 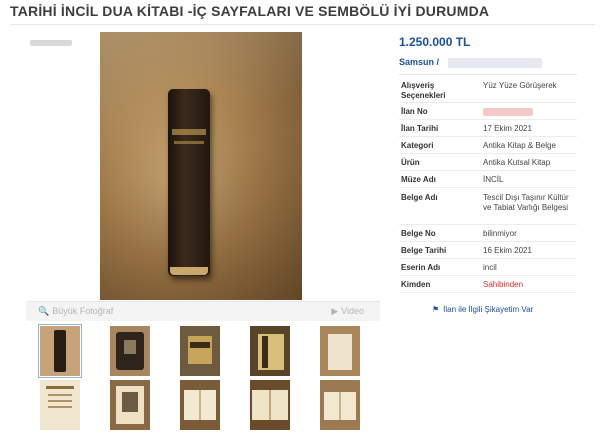 I want to click on detail-row: İlan Tarihi 17 Ekim 2021, so click(x=488, y=128).